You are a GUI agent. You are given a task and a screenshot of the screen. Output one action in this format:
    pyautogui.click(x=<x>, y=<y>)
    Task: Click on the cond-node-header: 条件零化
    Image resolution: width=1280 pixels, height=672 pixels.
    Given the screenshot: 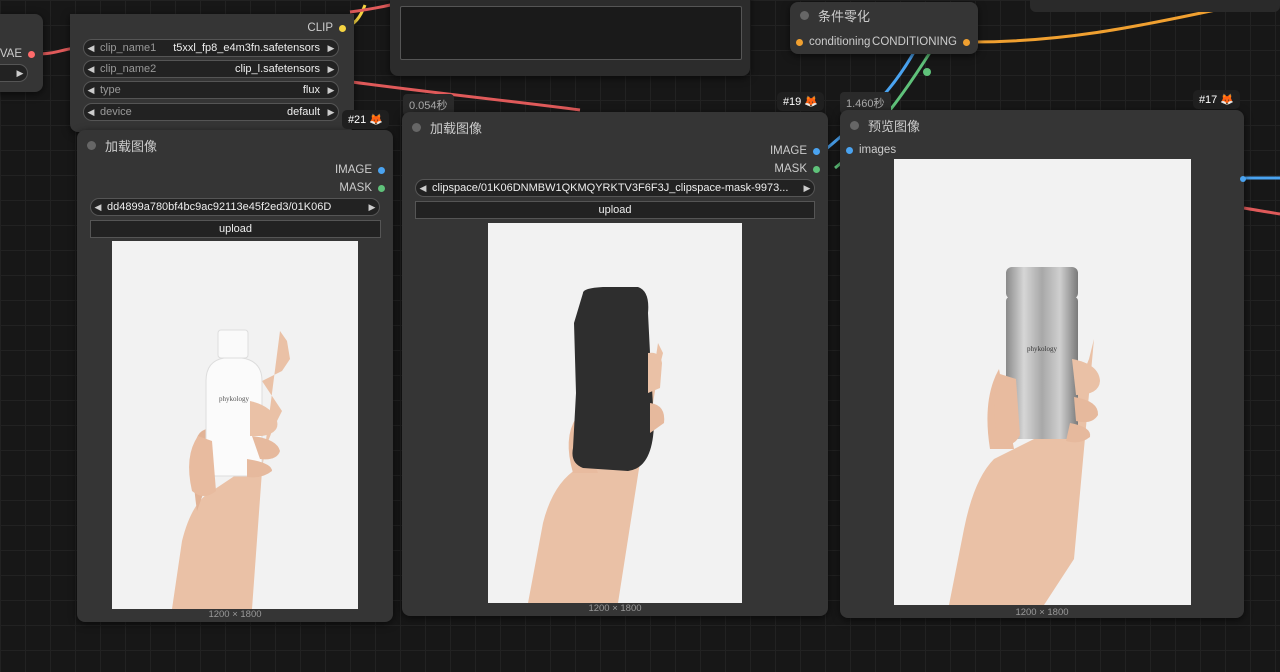 What is the action you would take?
    pyautogui.click(x=884, y=15)
    